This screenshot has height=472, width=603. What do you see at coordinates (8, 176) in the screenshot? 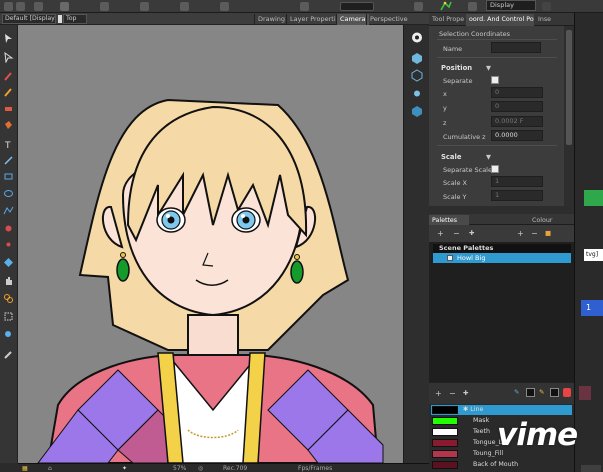
I see `rectangle-tool-icon` at bounding box center [8, 176].